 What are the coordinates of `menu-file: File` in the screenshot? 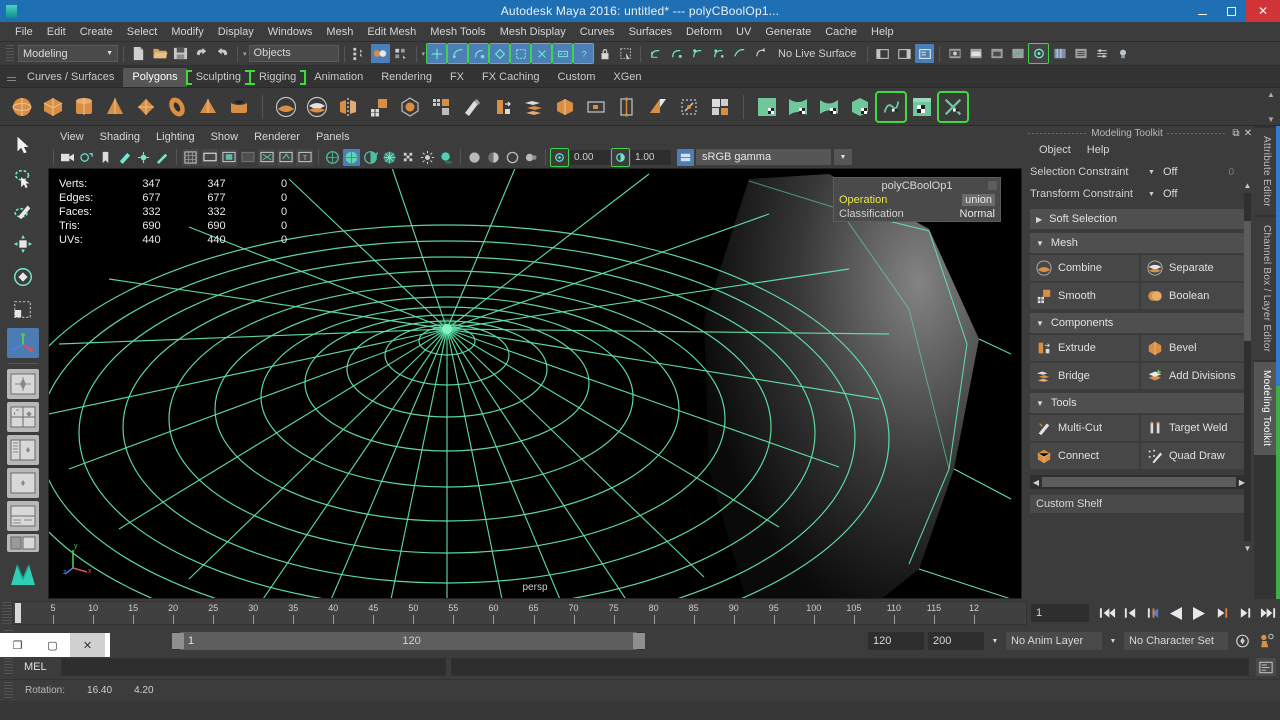 It's located at (24, 32).